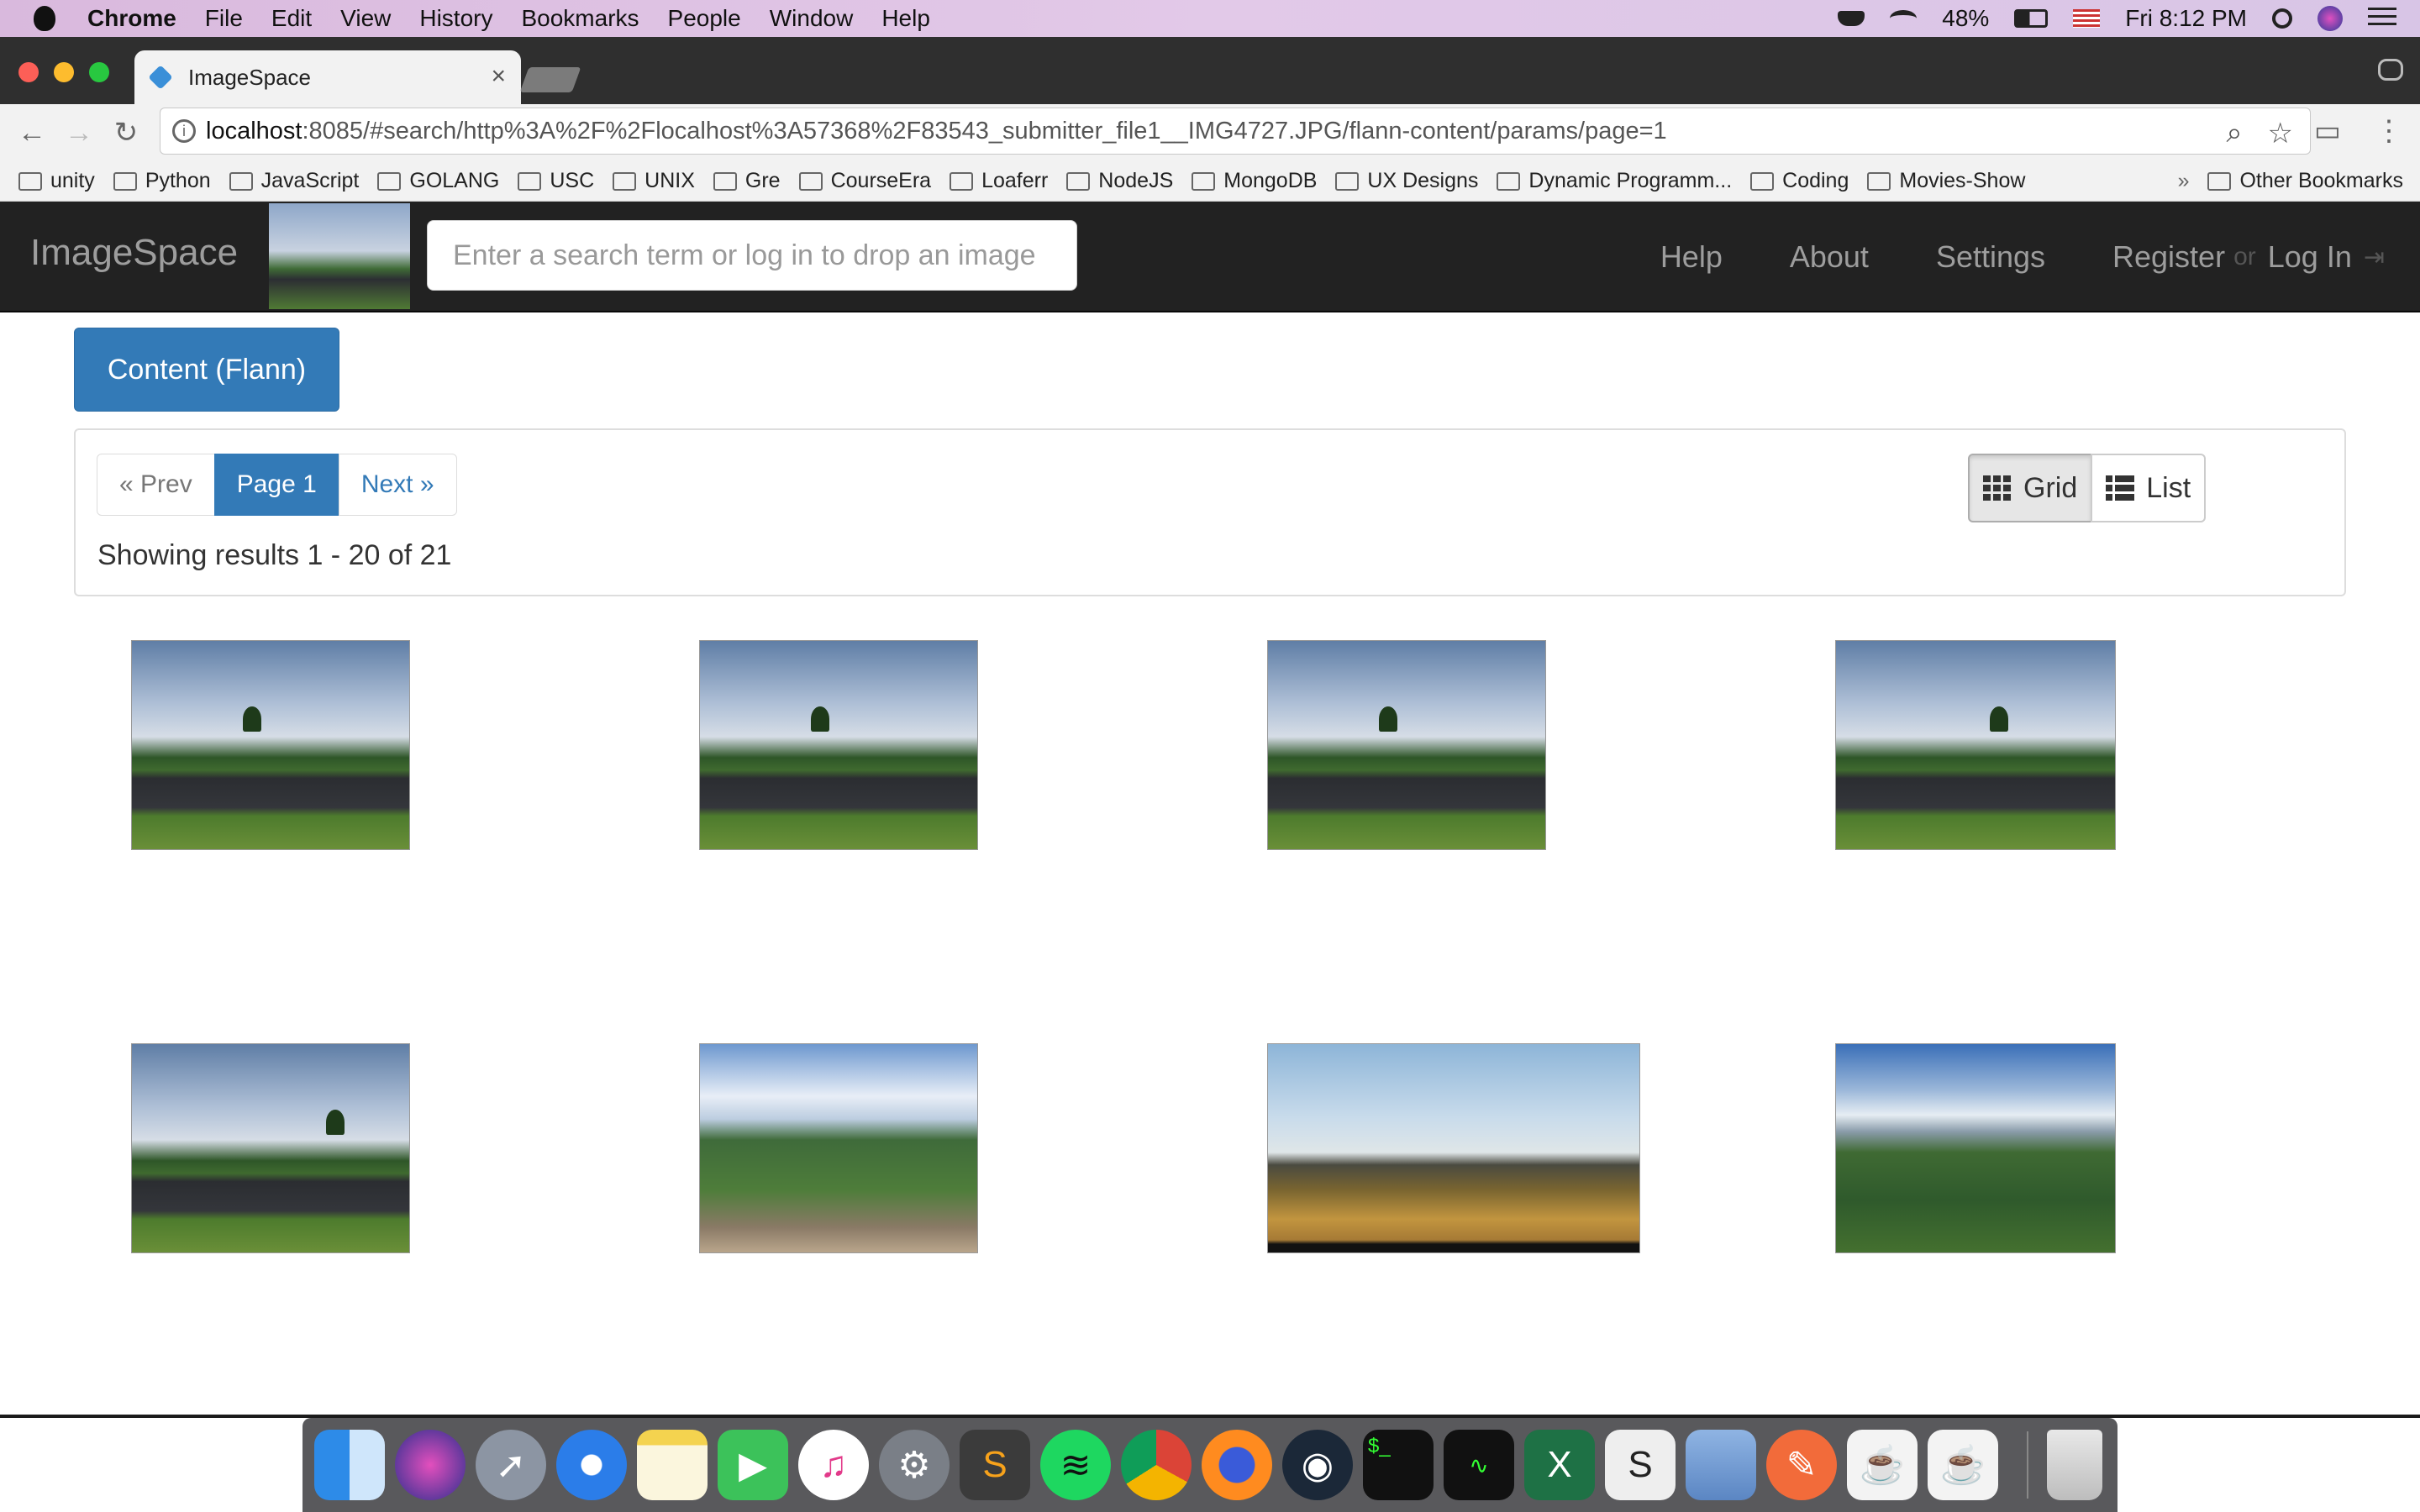 The width and height of the screenshot is (2420, 1512). Describe the element at coordinates (2087, 18) in the screenshot. I see `us-flag-icon` at that location.